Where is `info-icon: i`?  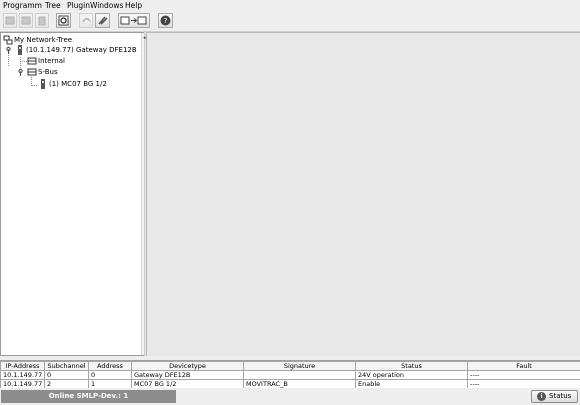 info-icon: i is located at coordinates (541, 396).